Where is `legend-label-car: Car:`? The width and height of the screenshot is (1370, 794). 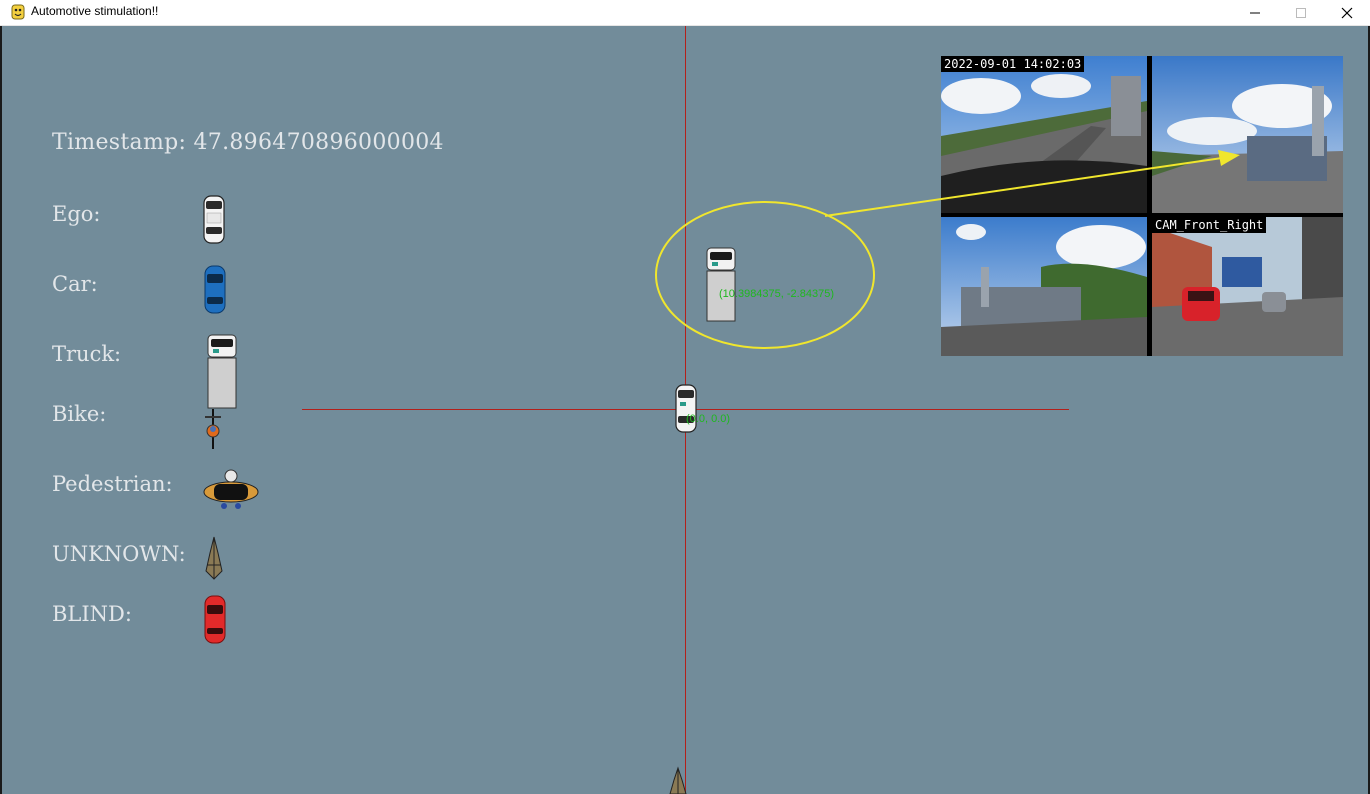 legend-label-car: Car: is located at coordinates (75, 284).